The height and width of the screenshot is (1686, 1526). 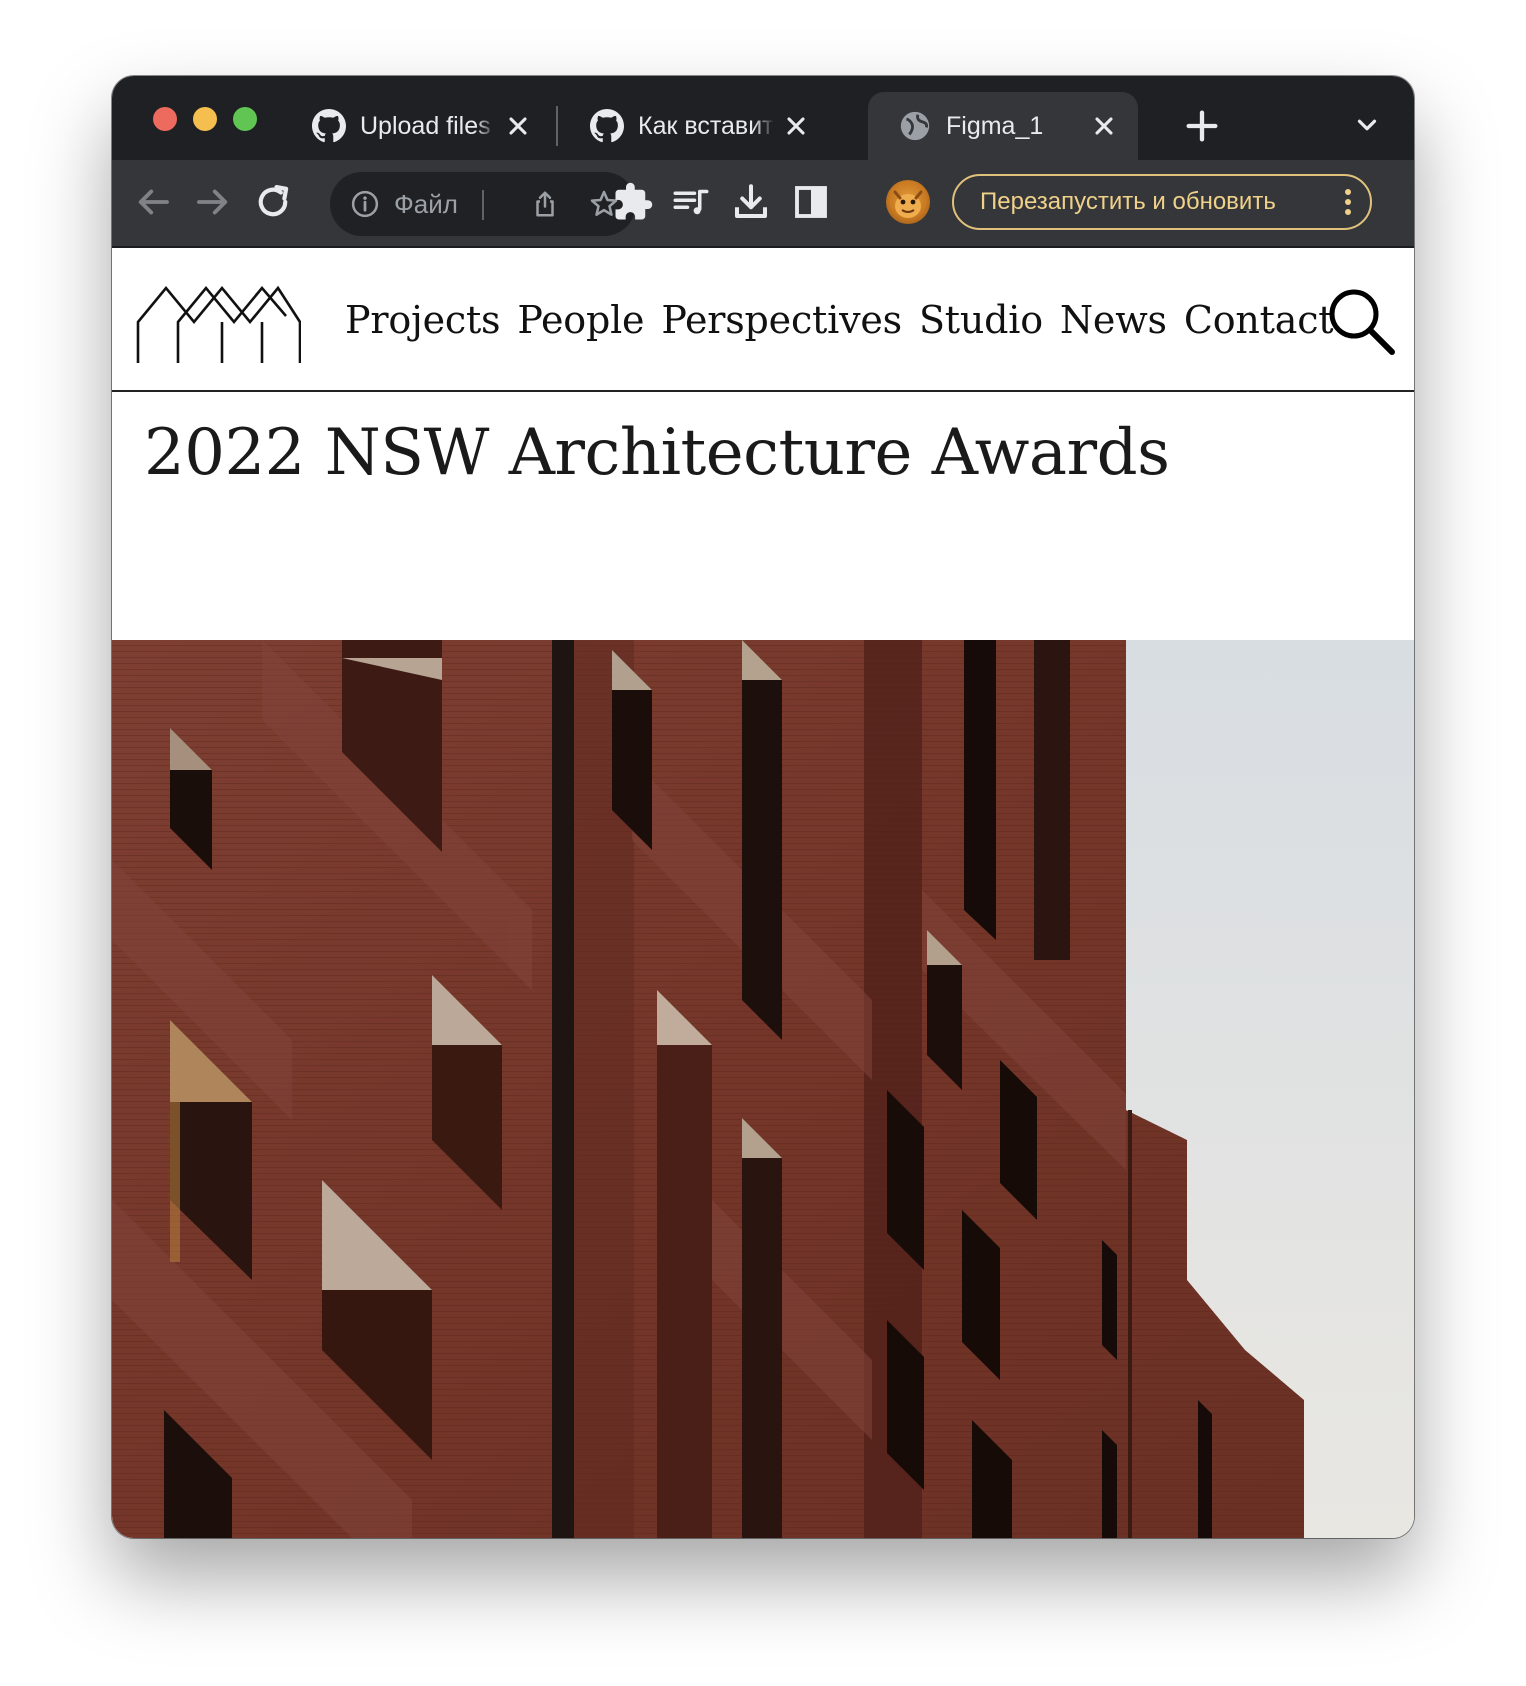 I want to click on url-text: Файл, so click(x=426, y=204).